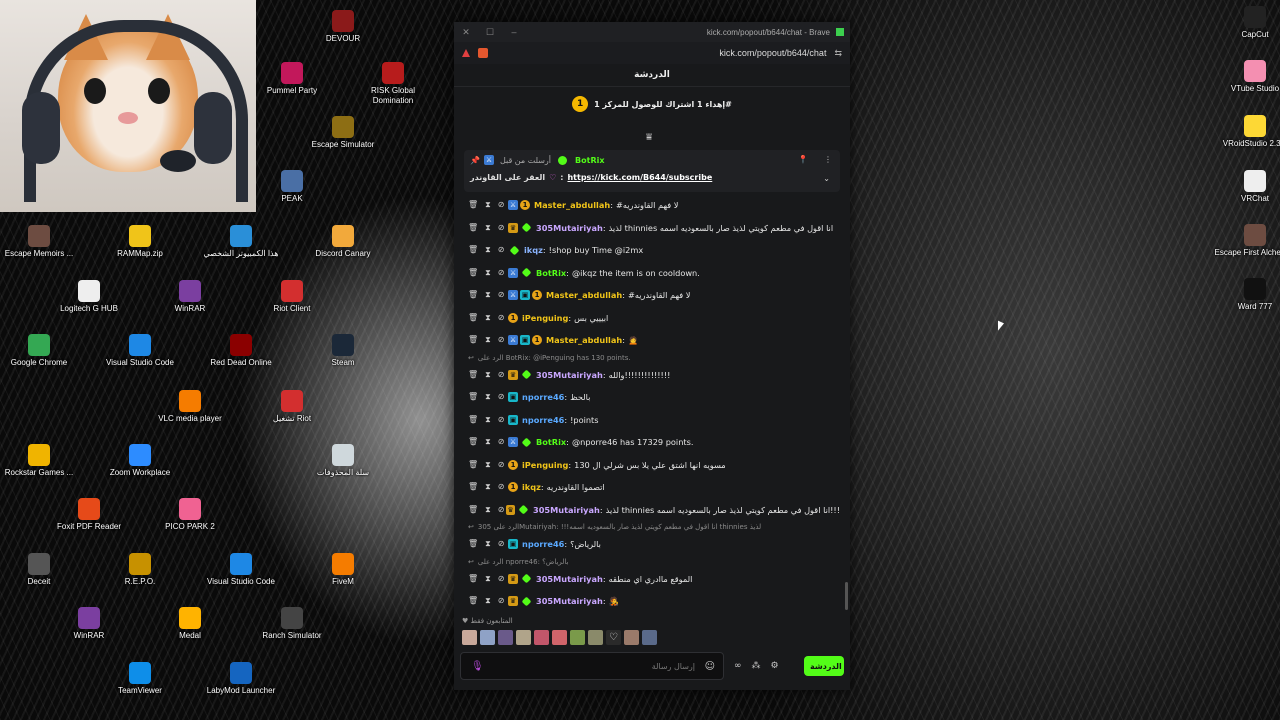 The height and width of the screenshot is (720, 1280). What do you see at coordinates (846, 596) in the screenshot?
I see `chat-scrollbar` at bounding box center [846, 596].